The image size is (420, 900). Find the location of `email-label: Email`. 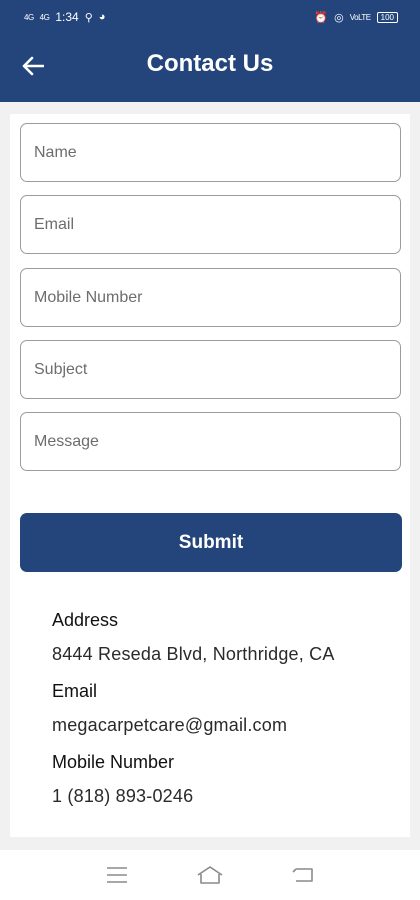

email-label: Email is located at coordinates (75, 691).